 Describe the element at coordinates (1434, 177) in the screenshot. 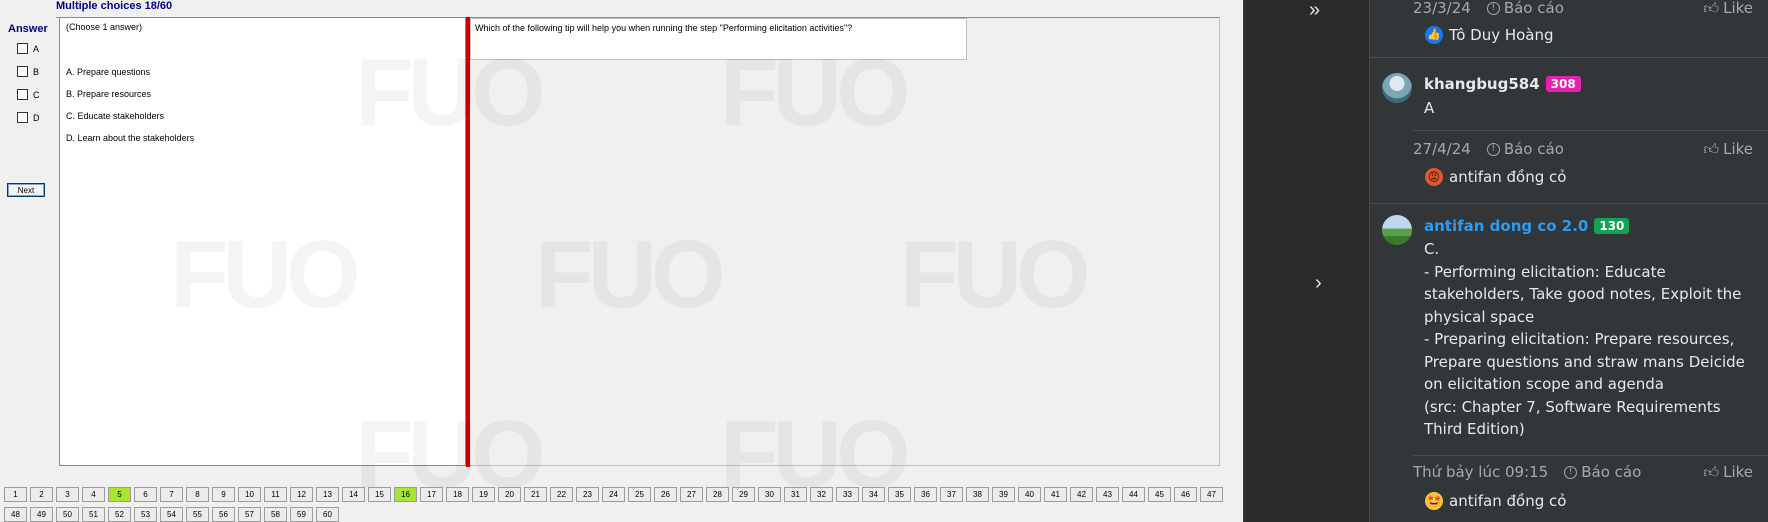

I see `angry-face-icon: 😡` at that location.